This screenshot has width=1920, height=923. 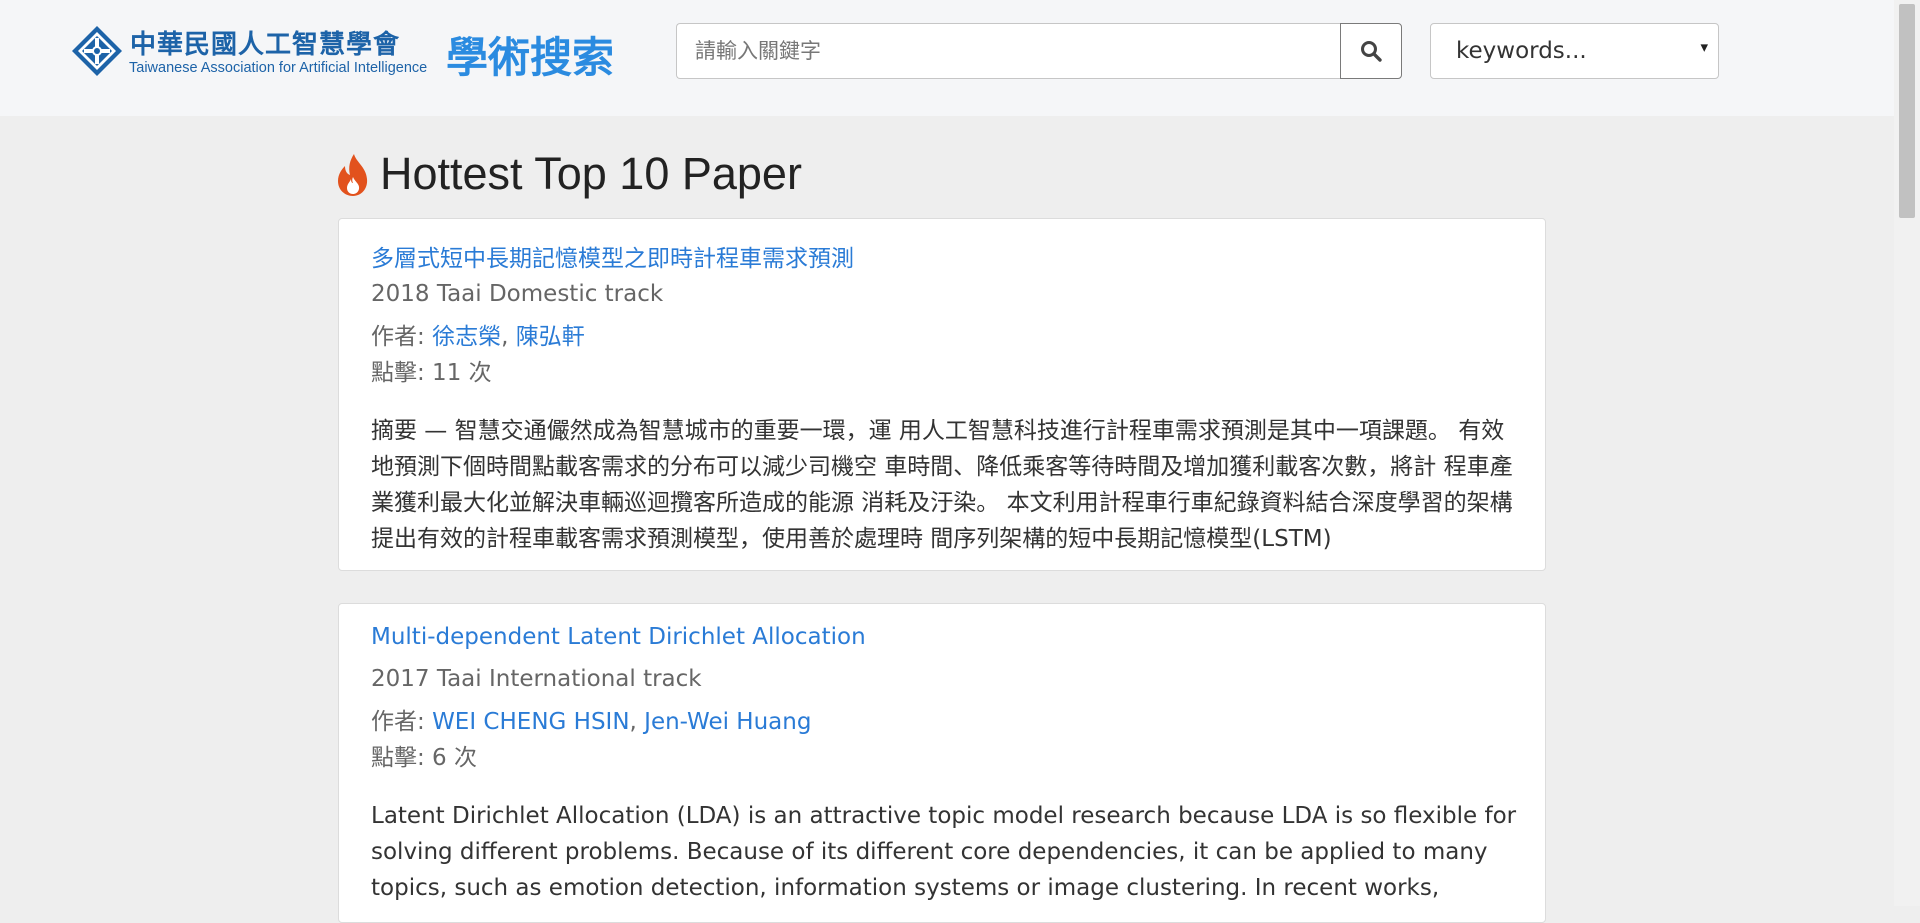 What do you see at coordinates (265, 45) in the screenshot?
I see `logo-chinese-name: 中華民國人工智慧學會` at bounding box center [265, 45].